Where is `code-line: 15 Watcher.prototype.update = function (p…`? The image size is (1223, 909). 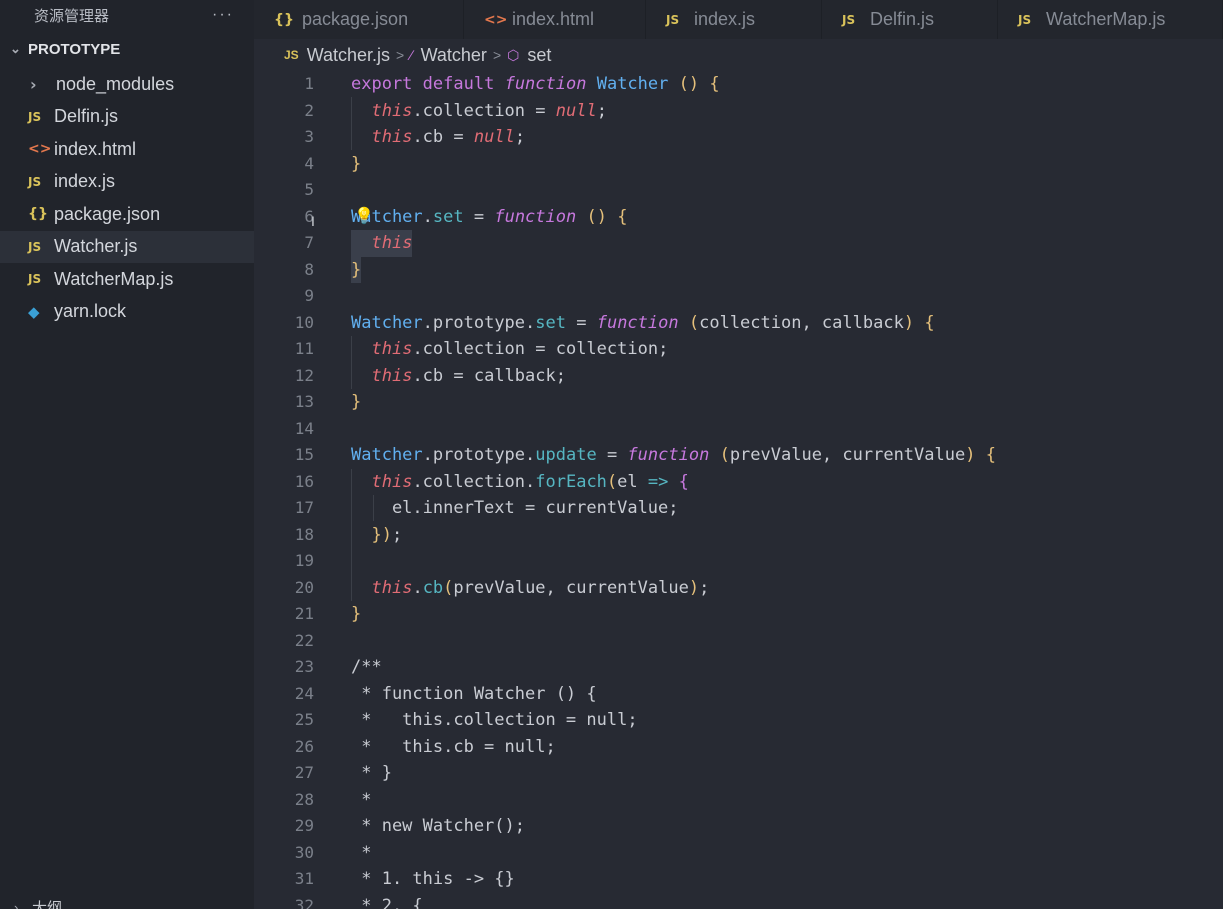 code-line: 15 Watcher.prototype.update = function (p… is located at coordinates (738, 455).